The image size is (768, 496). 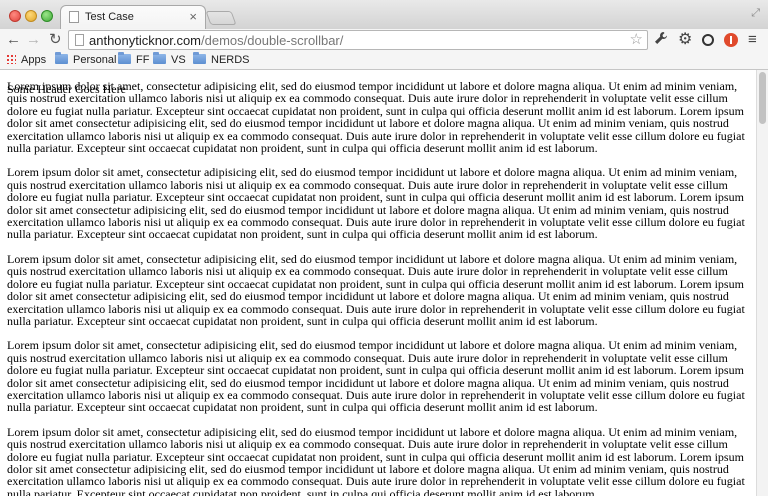 I want to click on url-path: /demos/double-scrollbar/, so click(x=272, y=40).